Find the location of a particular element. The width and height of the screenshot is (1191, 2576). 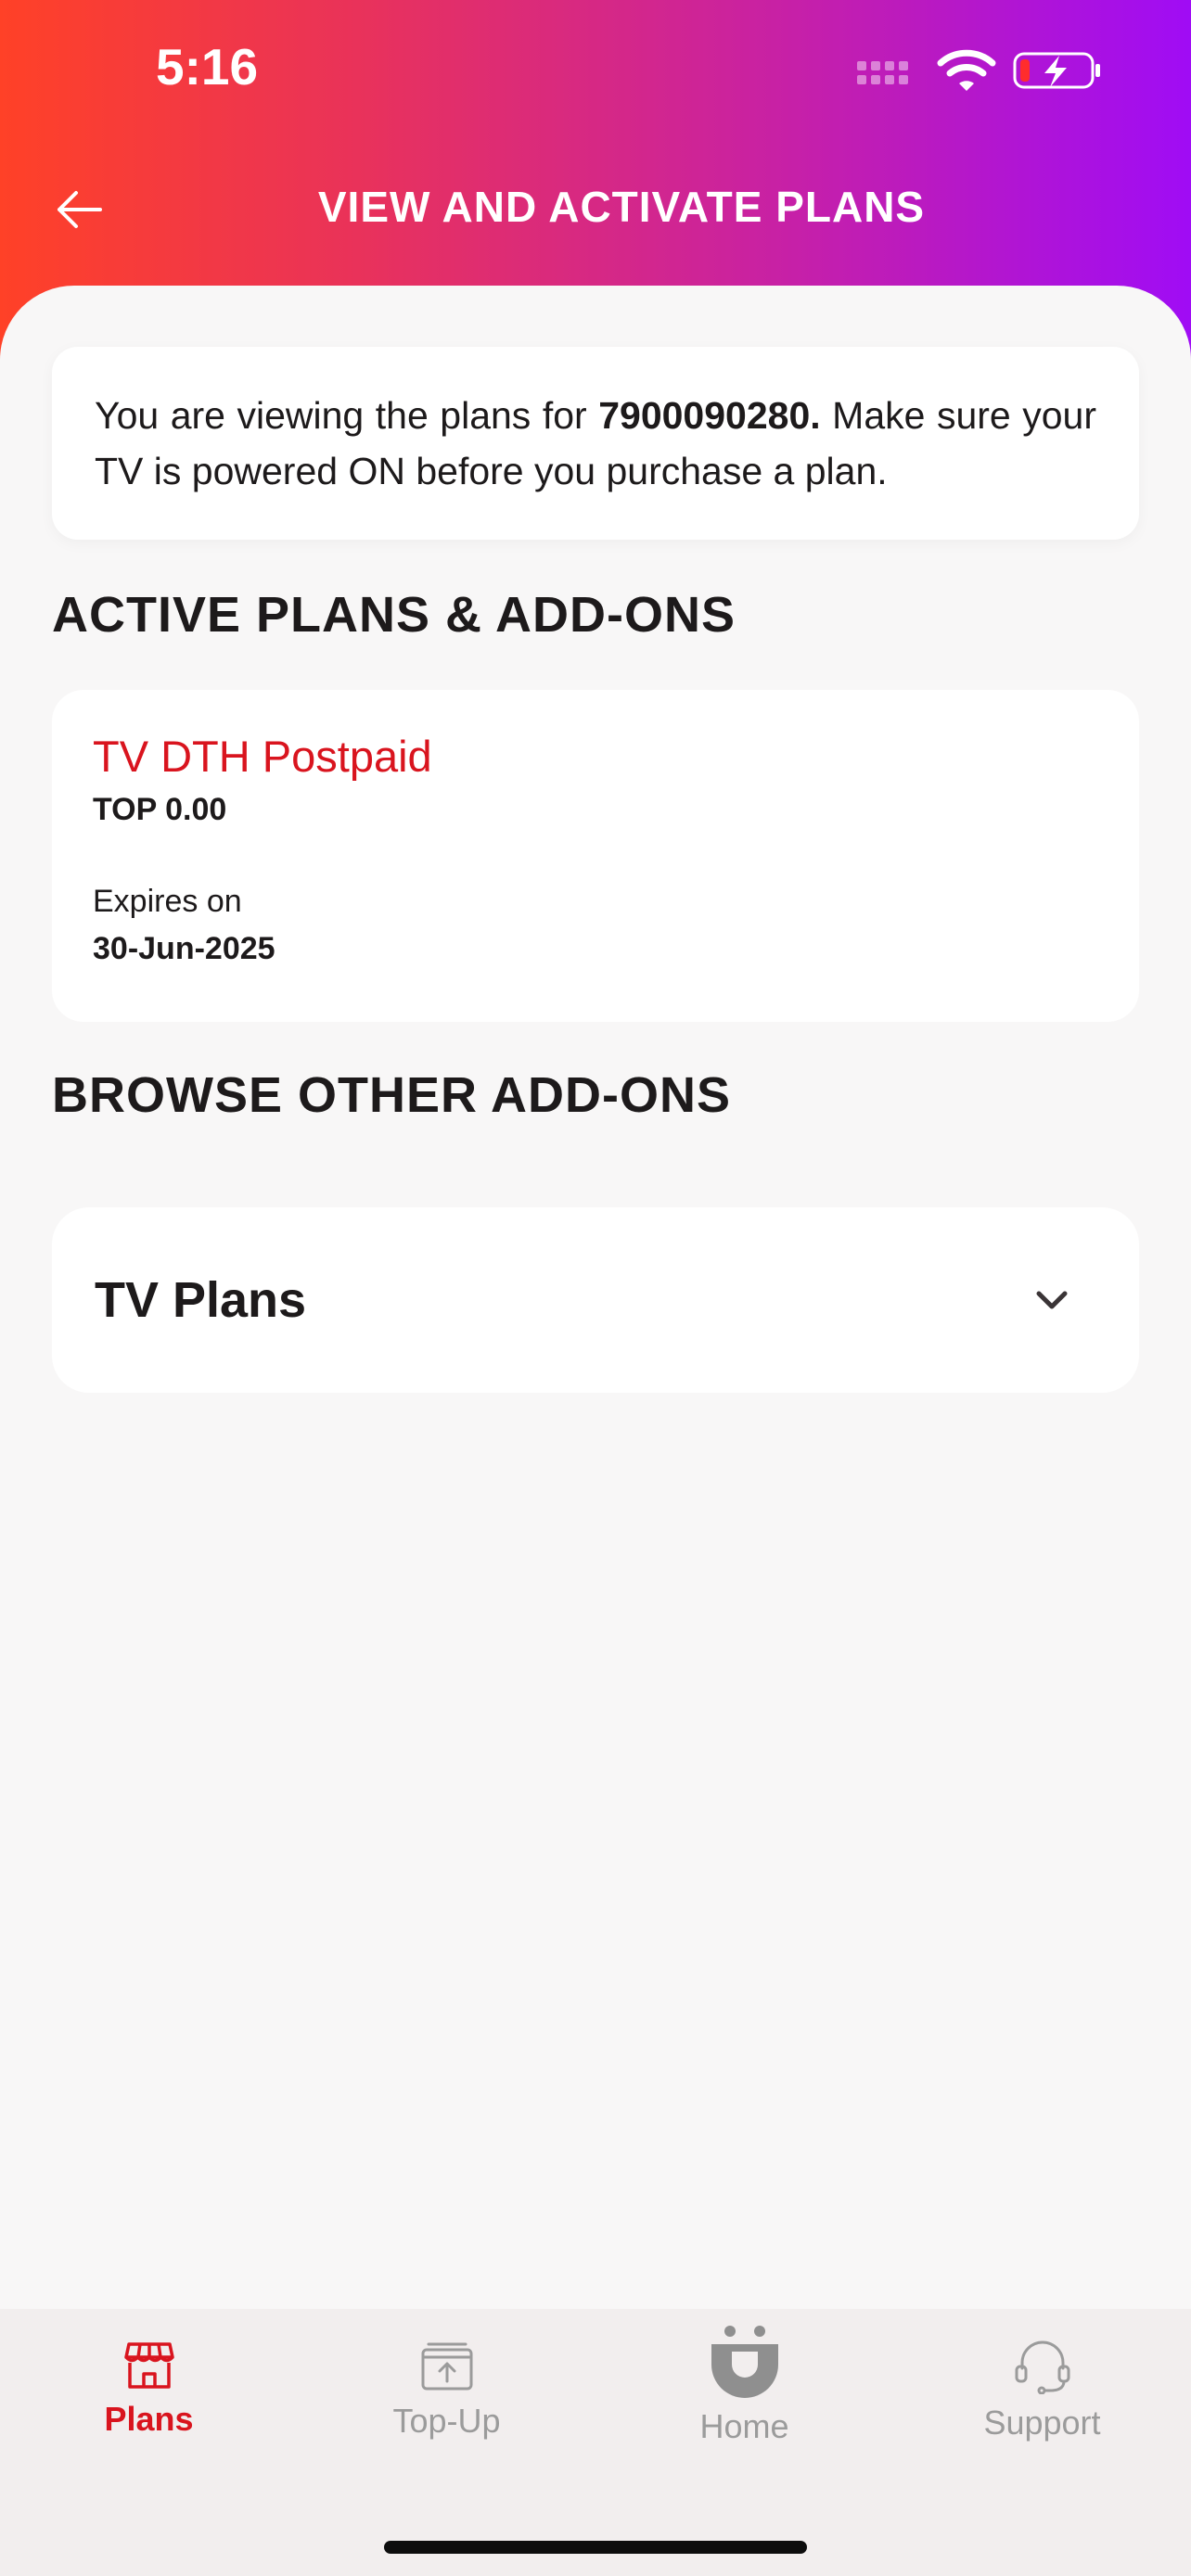

tab-top-up: Top-Up is located at coordinates (447, 2418).